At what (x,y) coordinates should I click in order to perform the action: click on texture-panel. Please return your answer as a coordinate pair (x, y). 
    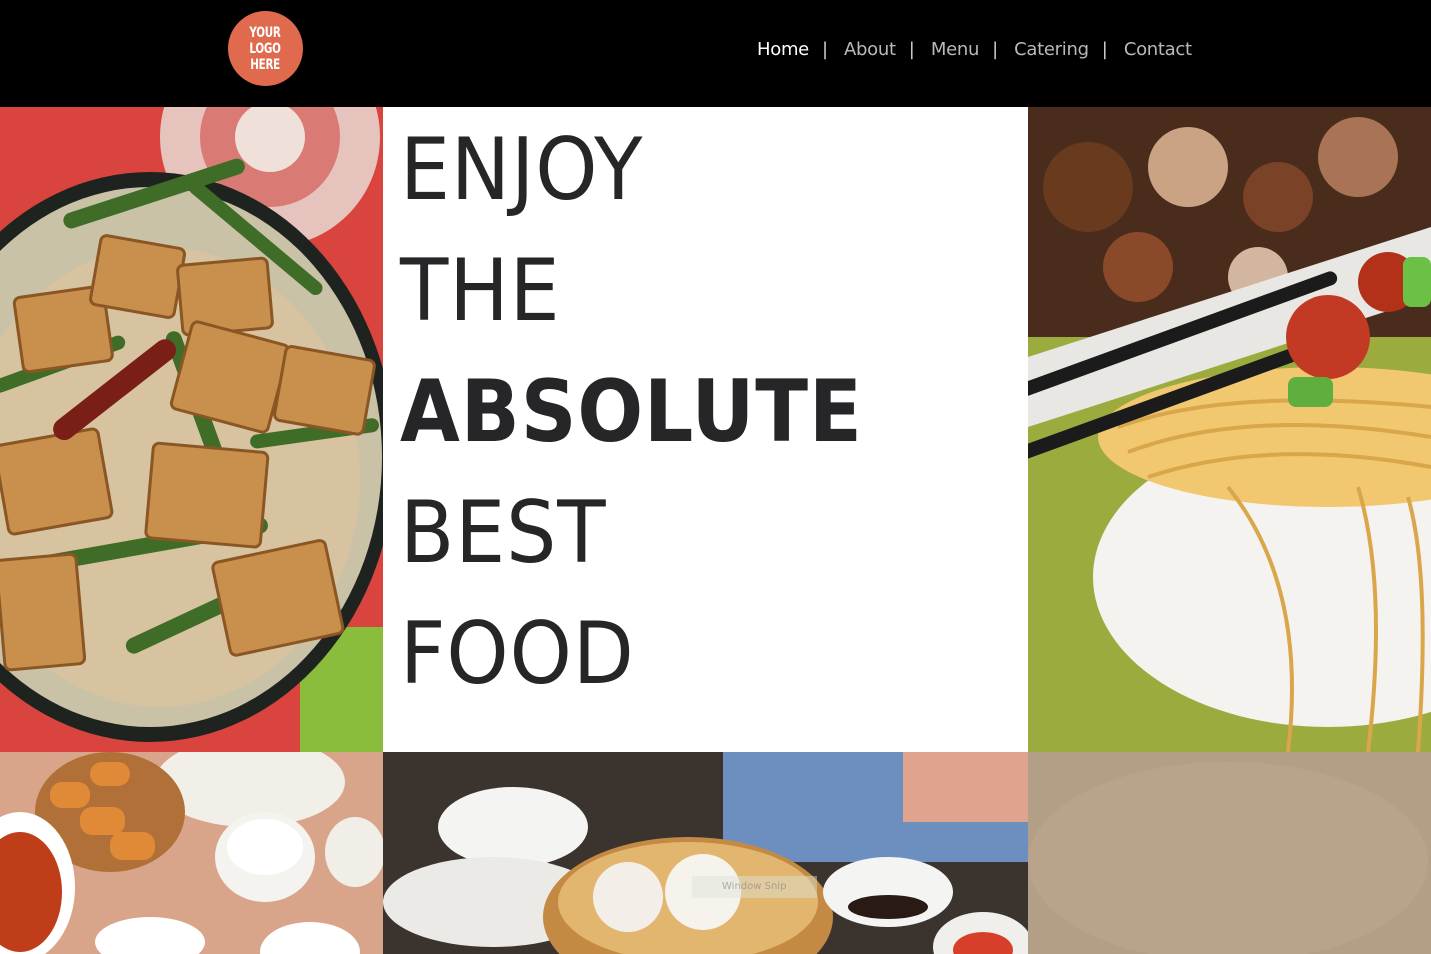
    Looking at the image, I should click on (1229, 853).